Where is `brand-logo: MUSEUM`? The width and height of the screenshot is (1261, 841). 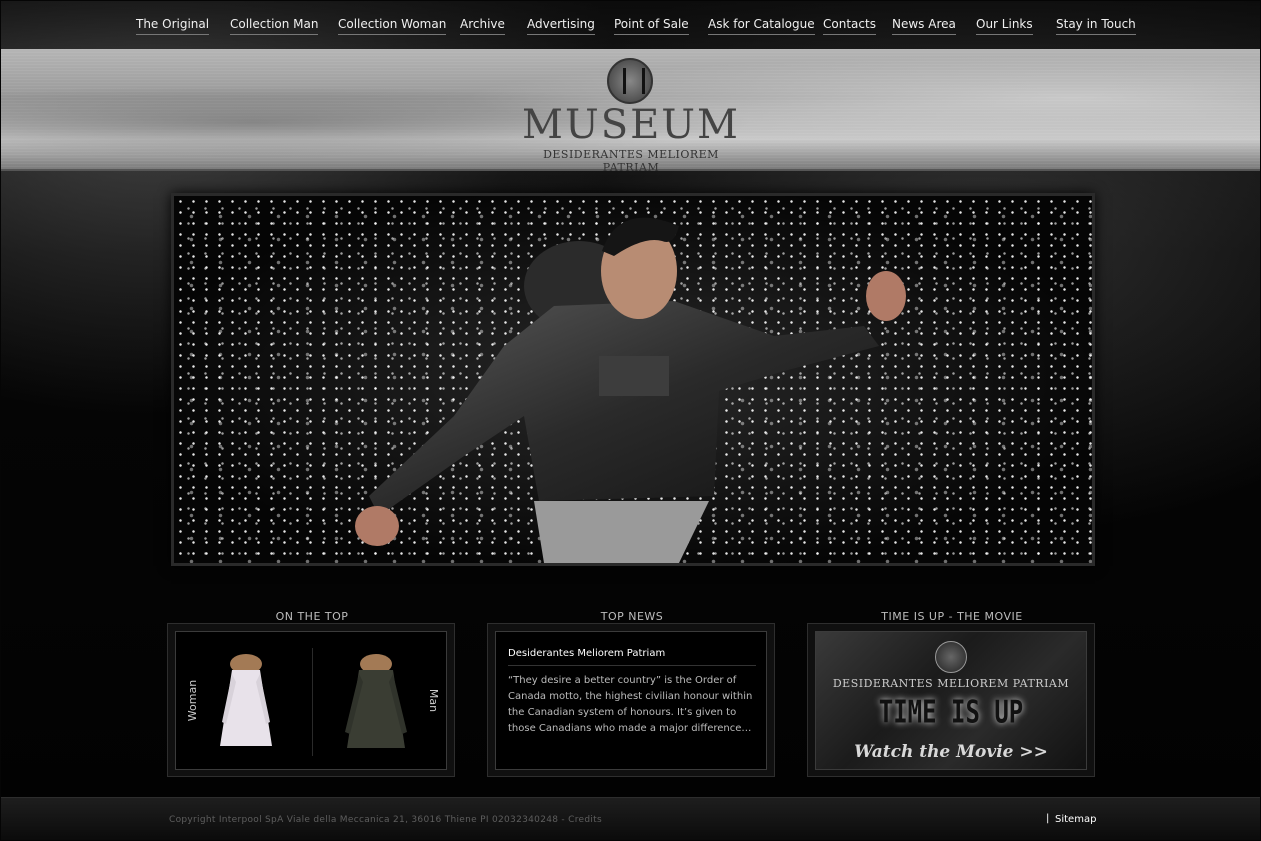
brand-logo: MUSEUM is located at coordinates (631, 125).